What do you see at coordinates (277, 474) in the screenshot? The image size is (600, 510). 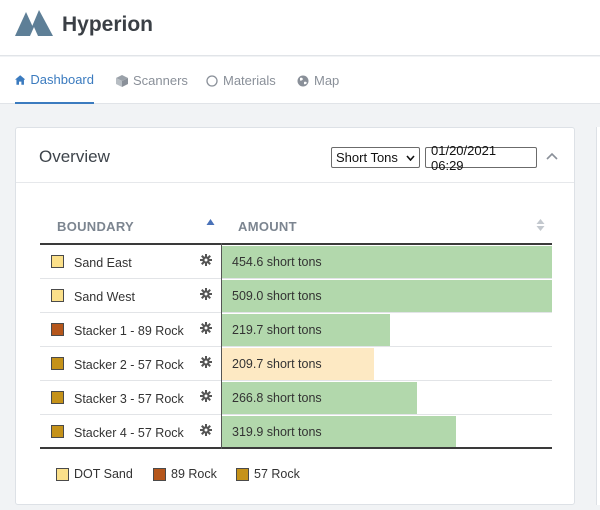 I see `legend-label: 57 Rock` at bounding box center [277, 474].